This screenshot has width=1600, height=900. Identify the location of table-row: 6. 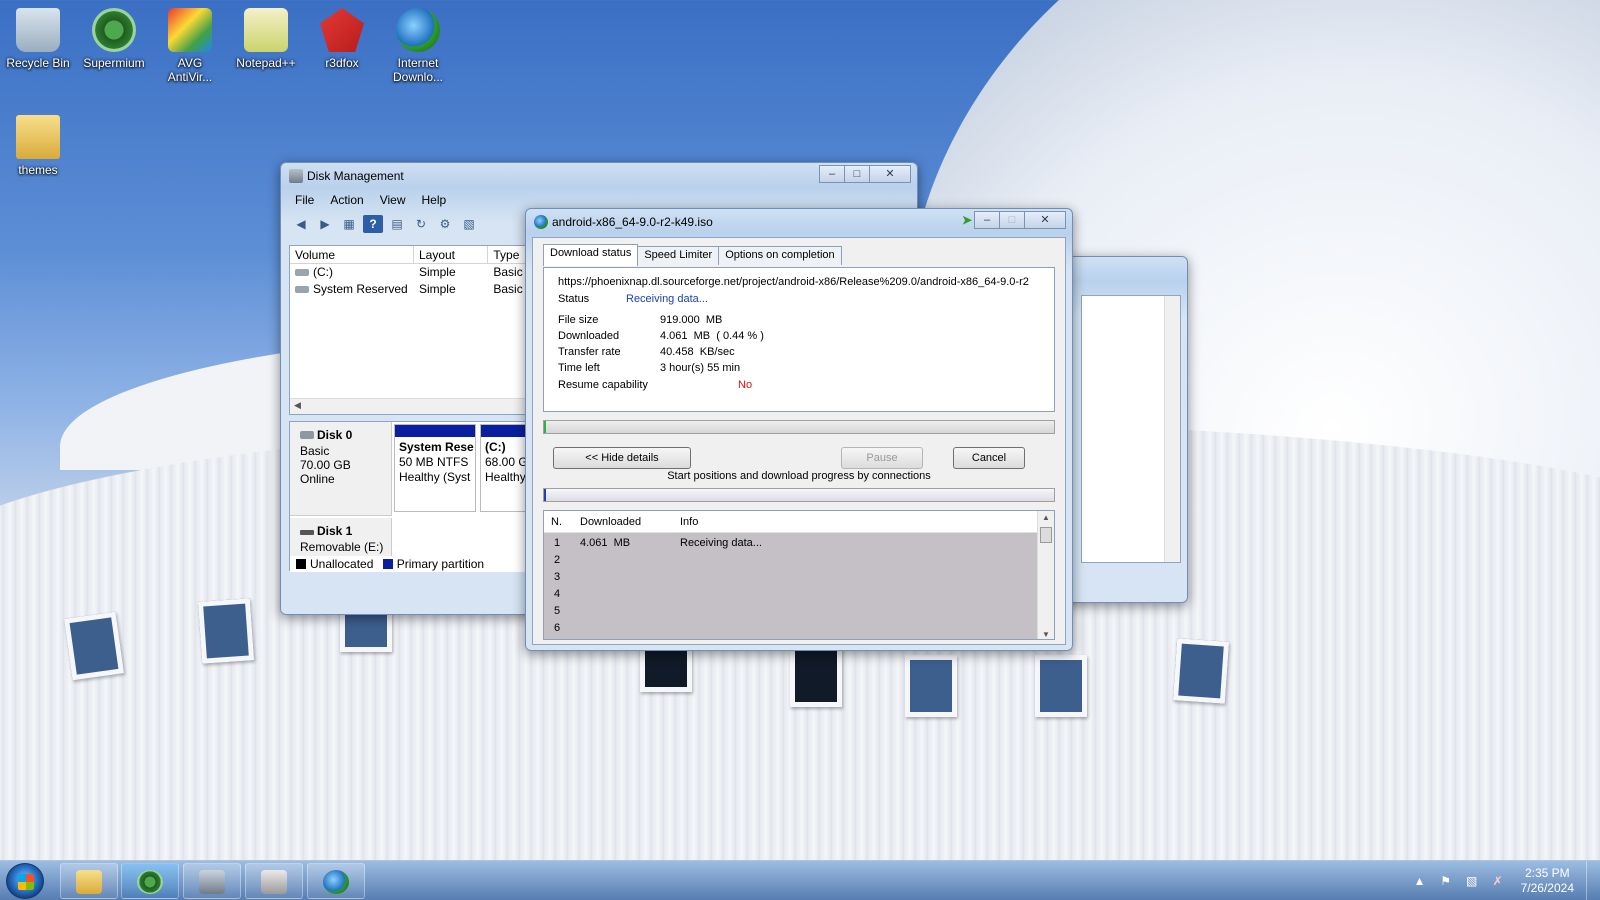
(791, 628).